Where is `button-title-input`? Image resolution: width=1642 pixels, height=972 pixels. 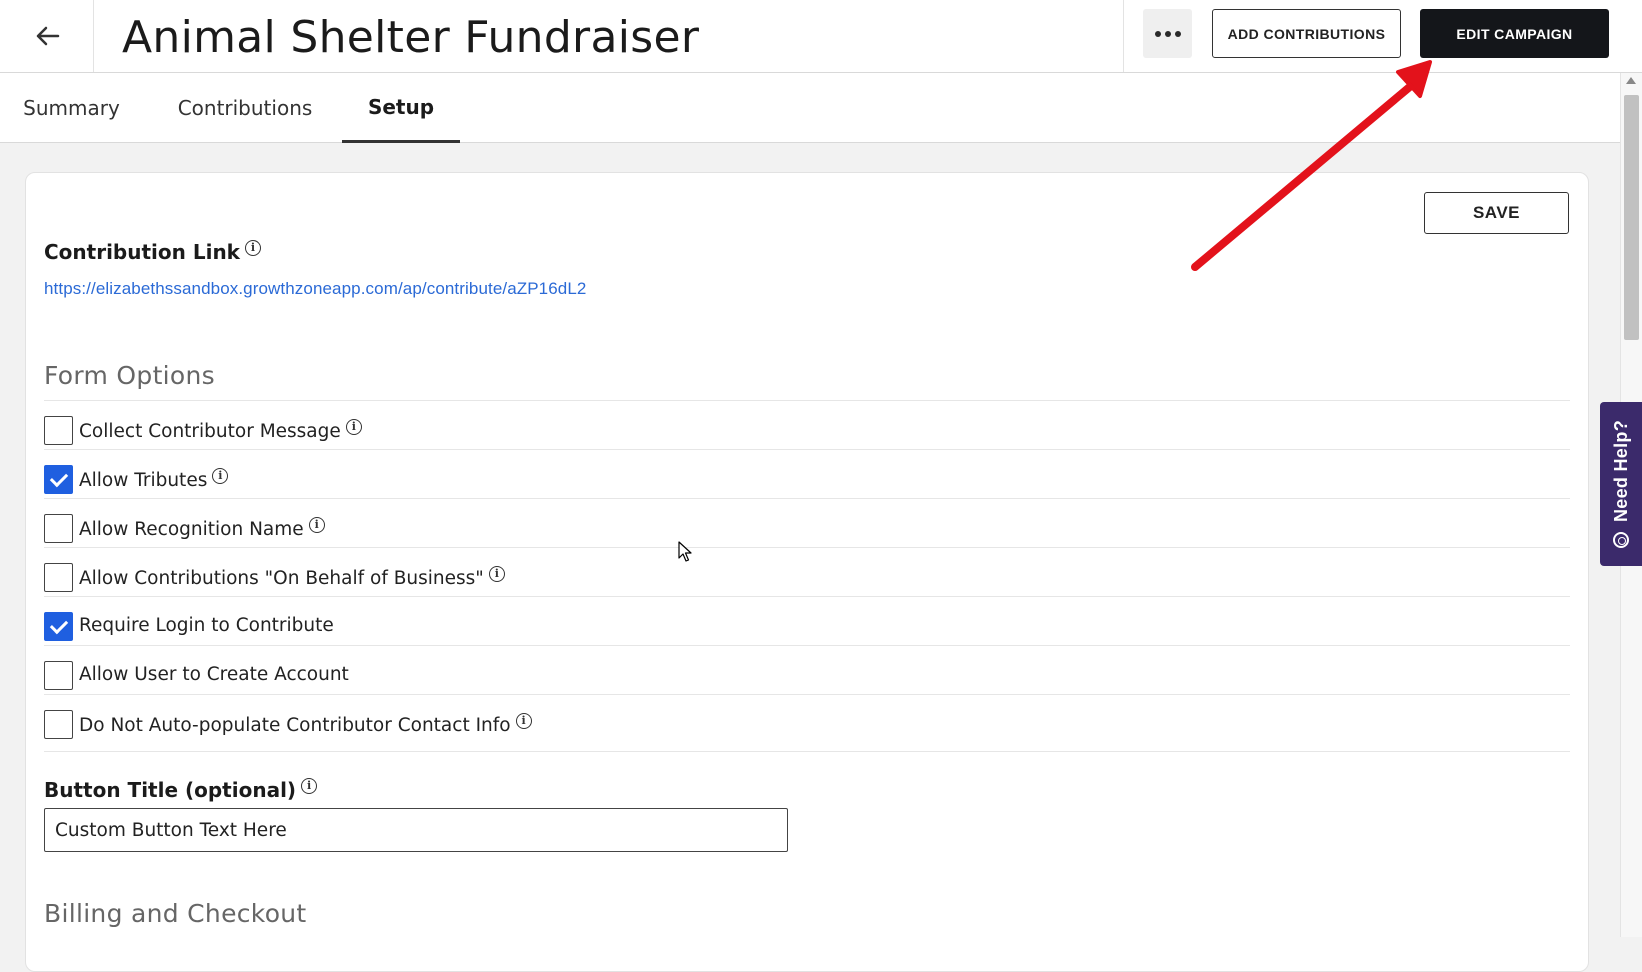
button-title-input is located at coordinates (416, 830).